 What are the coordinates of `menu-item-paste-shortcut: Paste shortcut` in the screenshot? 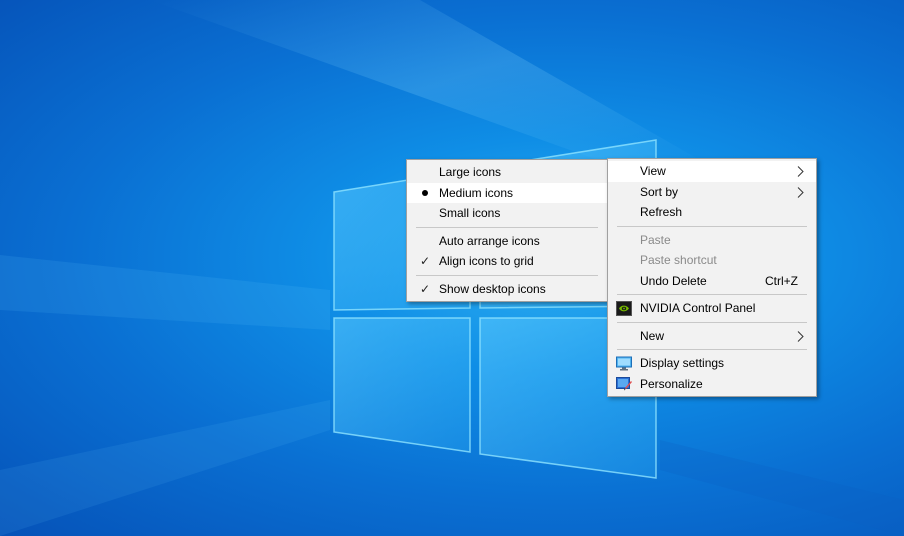 It's located at (712, 260).